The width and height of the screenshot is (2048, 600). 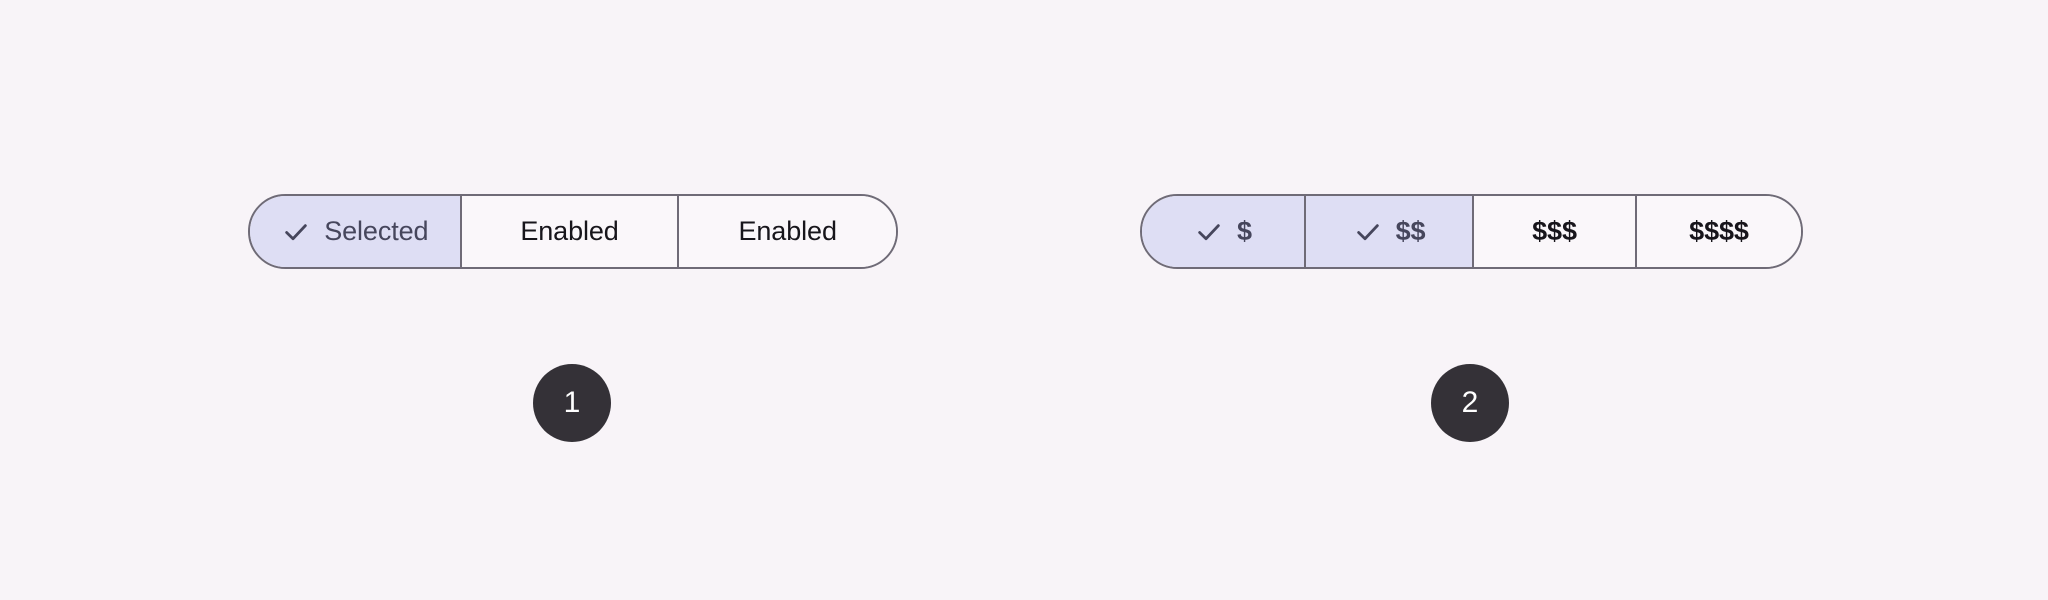 I want to click on segment-label: $$$$, so click(x=1719, y=231).